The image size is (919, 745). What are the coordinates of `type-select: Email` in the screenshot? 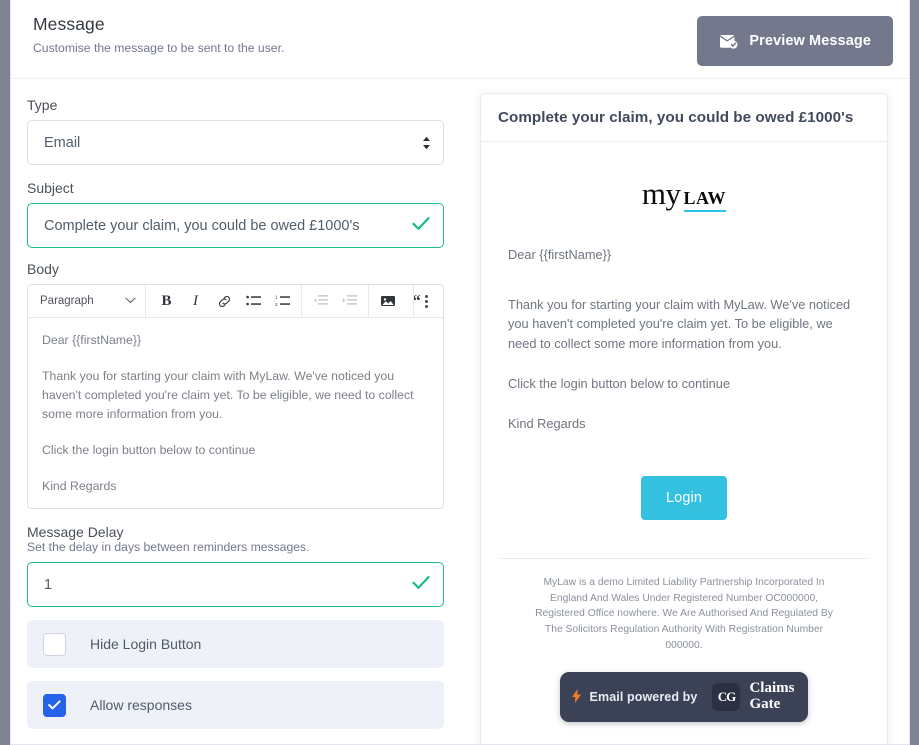 It's located at (235, 142).